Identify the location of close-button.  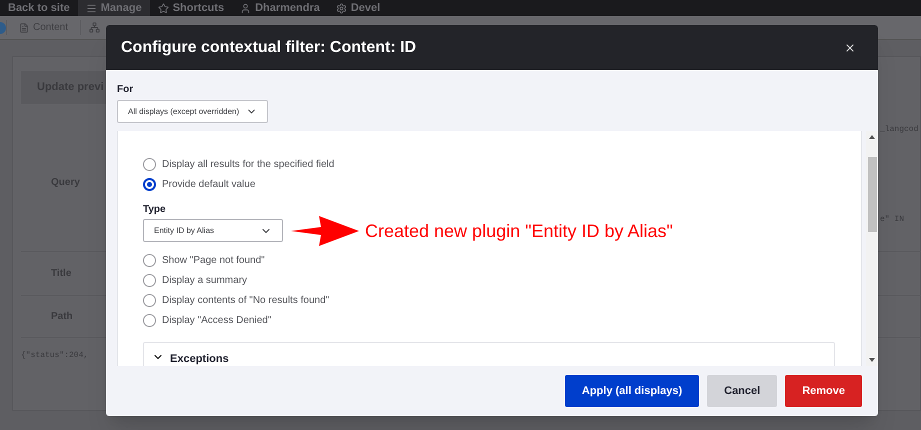
(850, 48).